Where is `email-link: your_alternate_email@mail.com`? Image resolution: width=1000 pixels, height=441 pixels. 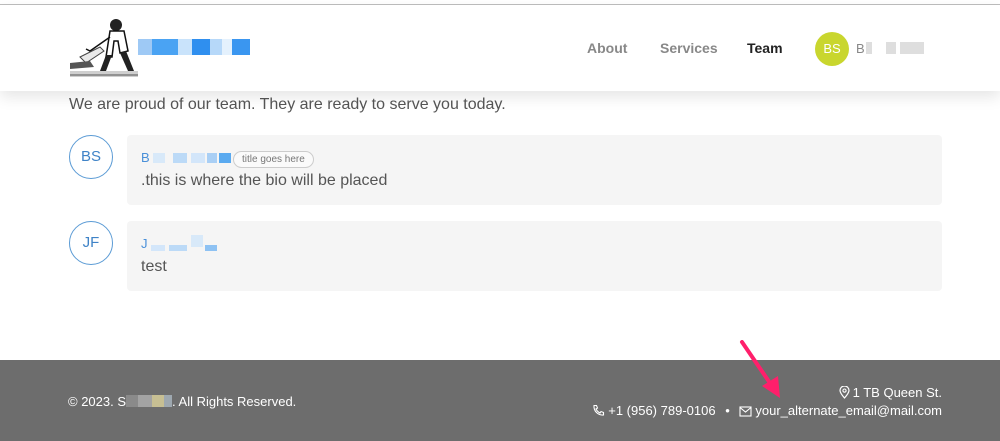
email-link: your_alternate_email@mail.com is located at coordinates (848, 410).